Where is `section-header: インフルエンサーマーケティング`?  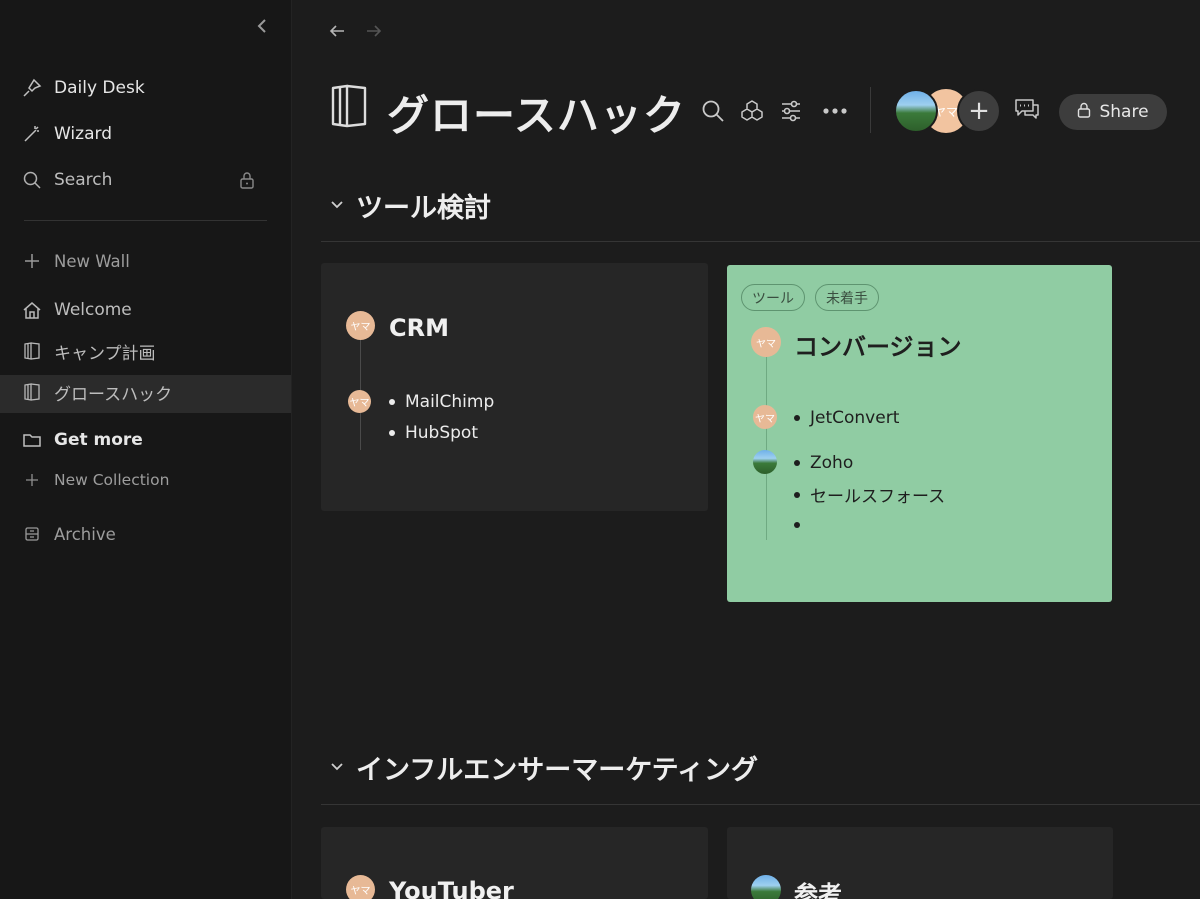
section-header: インフルエンサーマーケティング is located at coordinates (544, 767).